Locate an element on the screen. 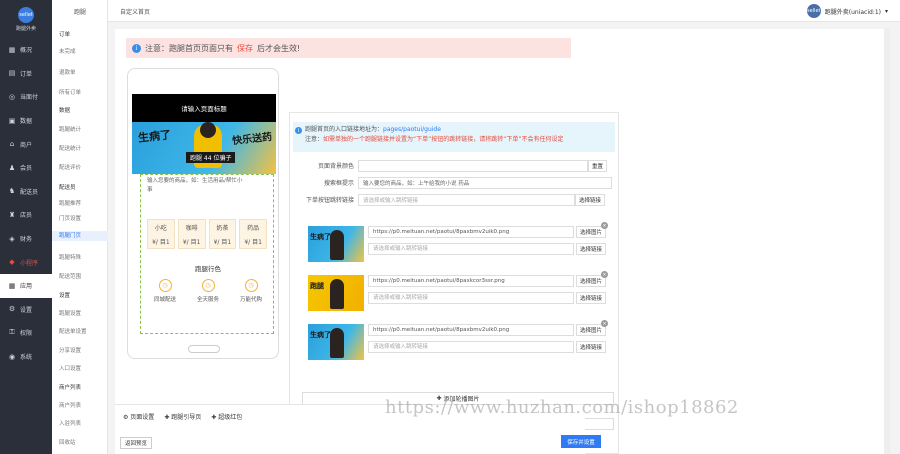 This screenshot has height=454, width=900. feature-item: ◷ 全天服务 is located at coordinates (208, 291).